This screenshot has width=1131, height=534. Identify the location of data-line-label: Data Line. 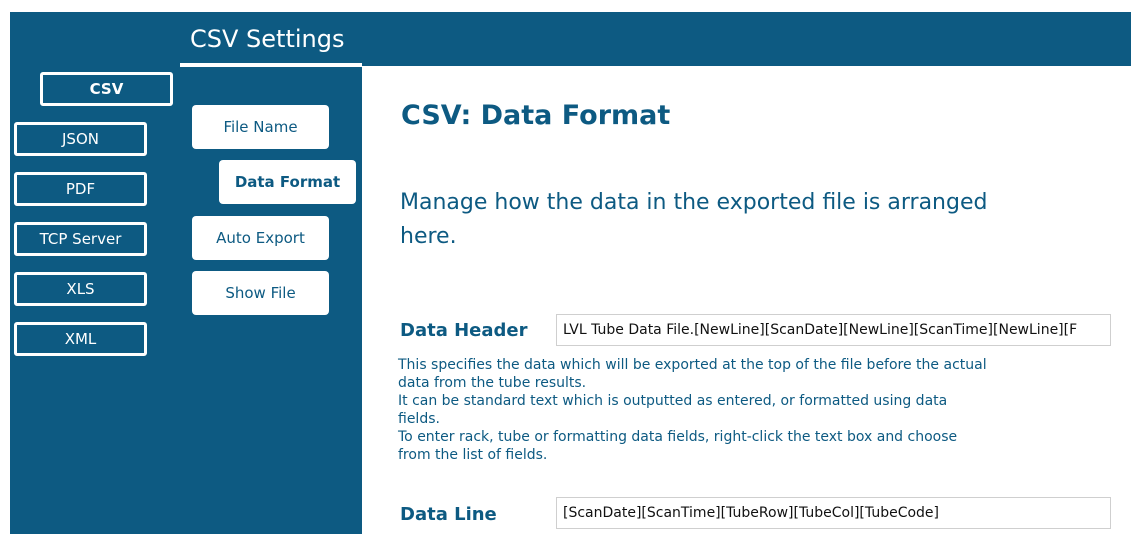
(448, 514).